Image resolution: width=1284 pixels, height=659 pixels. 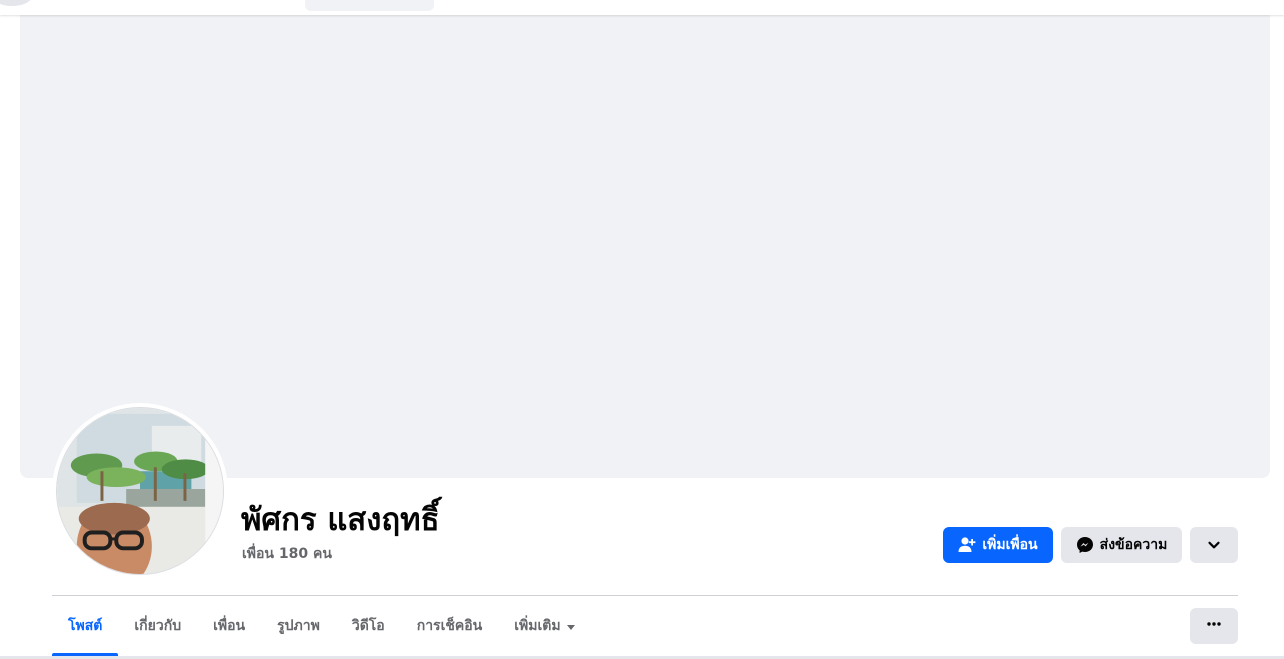 I want to click on tab-posts: โพสต์, so click(x=85, y=626).